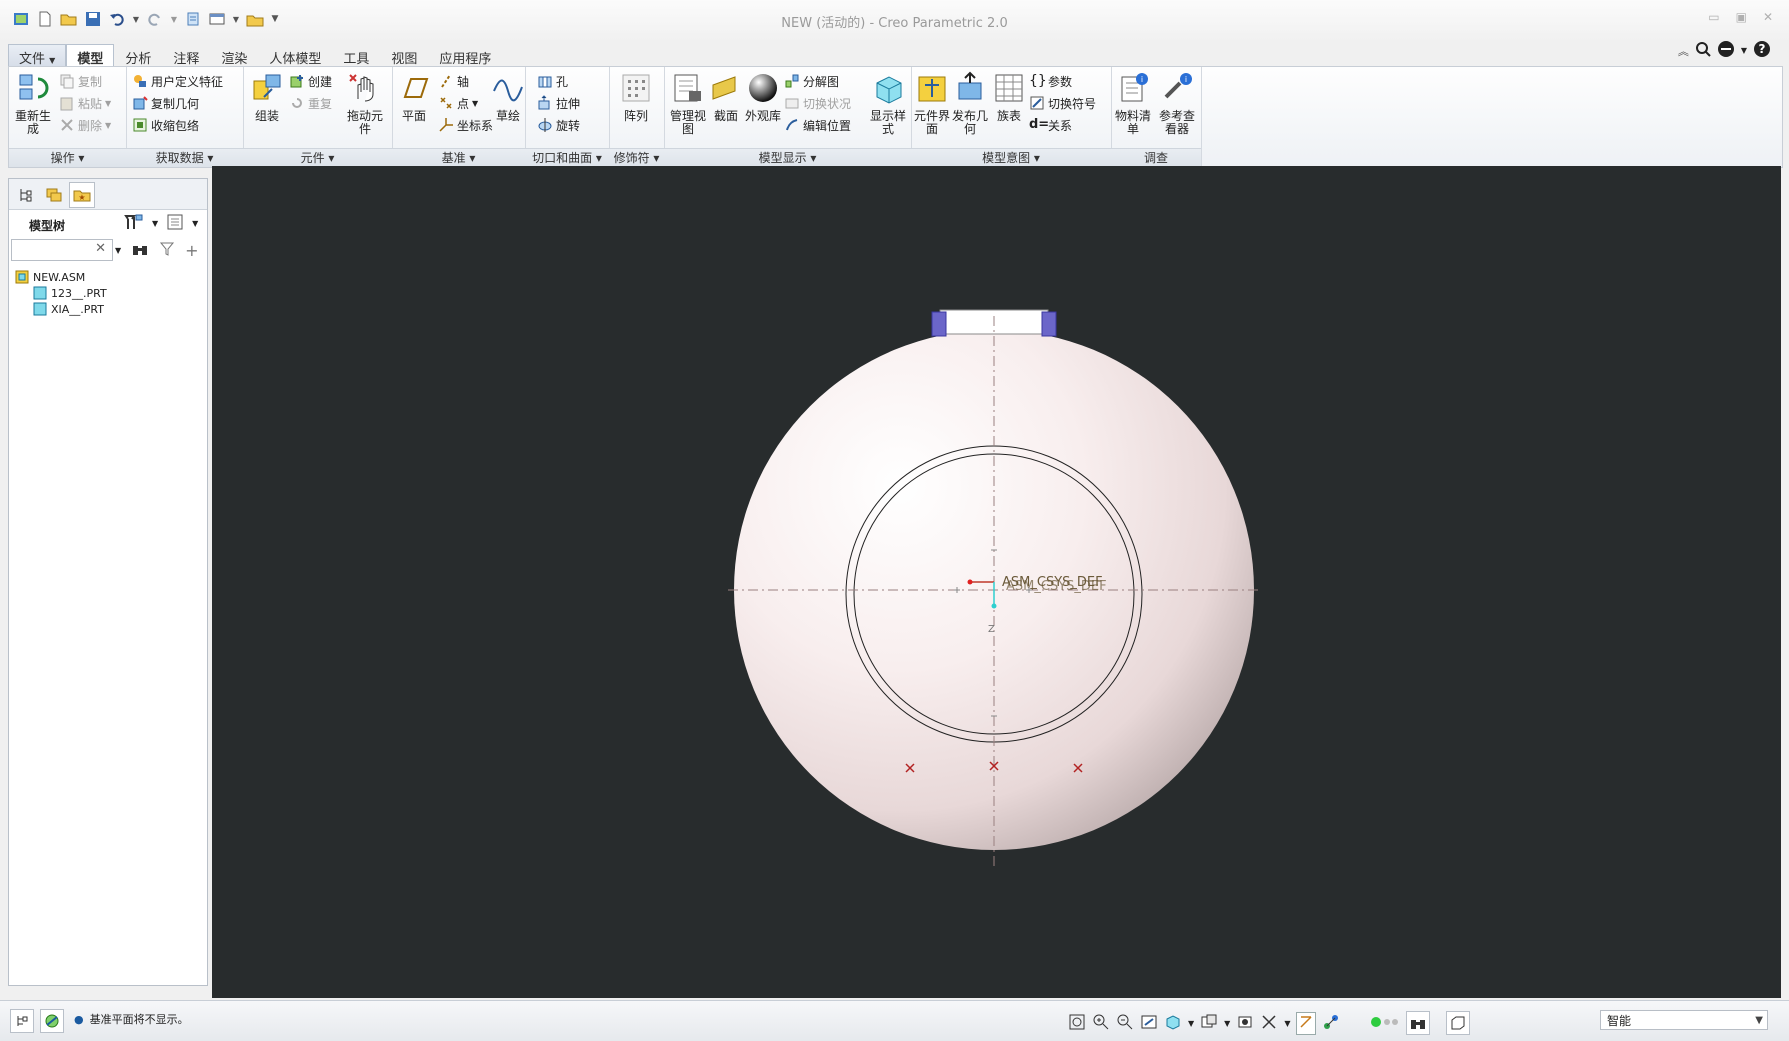 The width and height of the screenshot is (1789, 1041). I want to click on minimize-icon: ▭, so click(1713, 17).